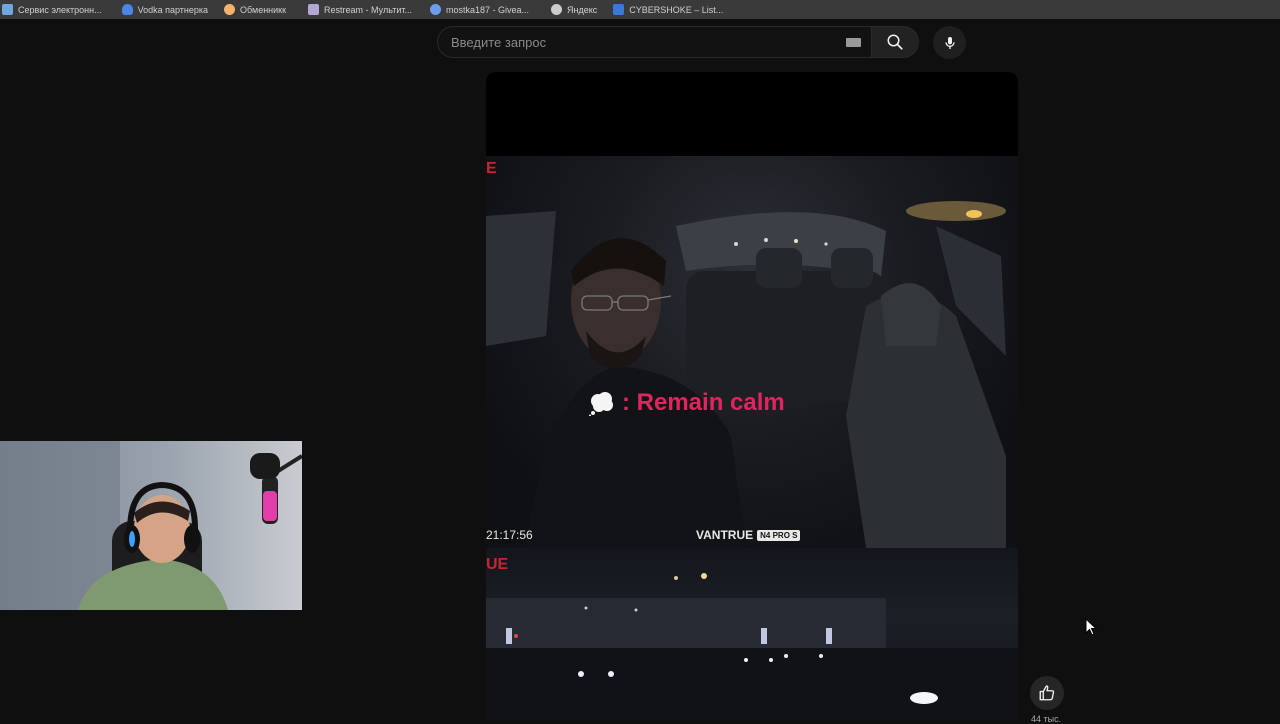  Describe the element at coordinates (499, 42) in the screenshot. I see `search-placeholder: Введите запрос` at that location.